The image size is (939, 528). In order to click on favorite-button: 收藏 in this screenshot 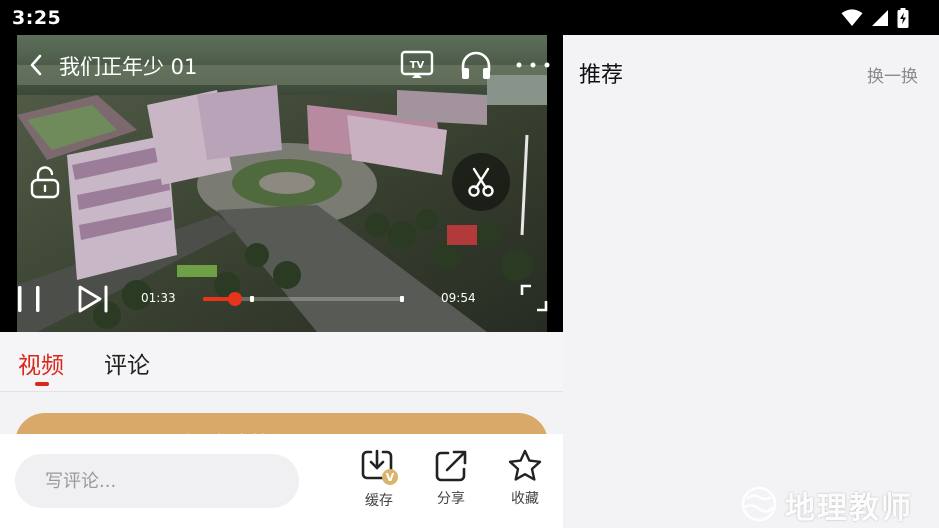, I will do `click(525, 481)`.